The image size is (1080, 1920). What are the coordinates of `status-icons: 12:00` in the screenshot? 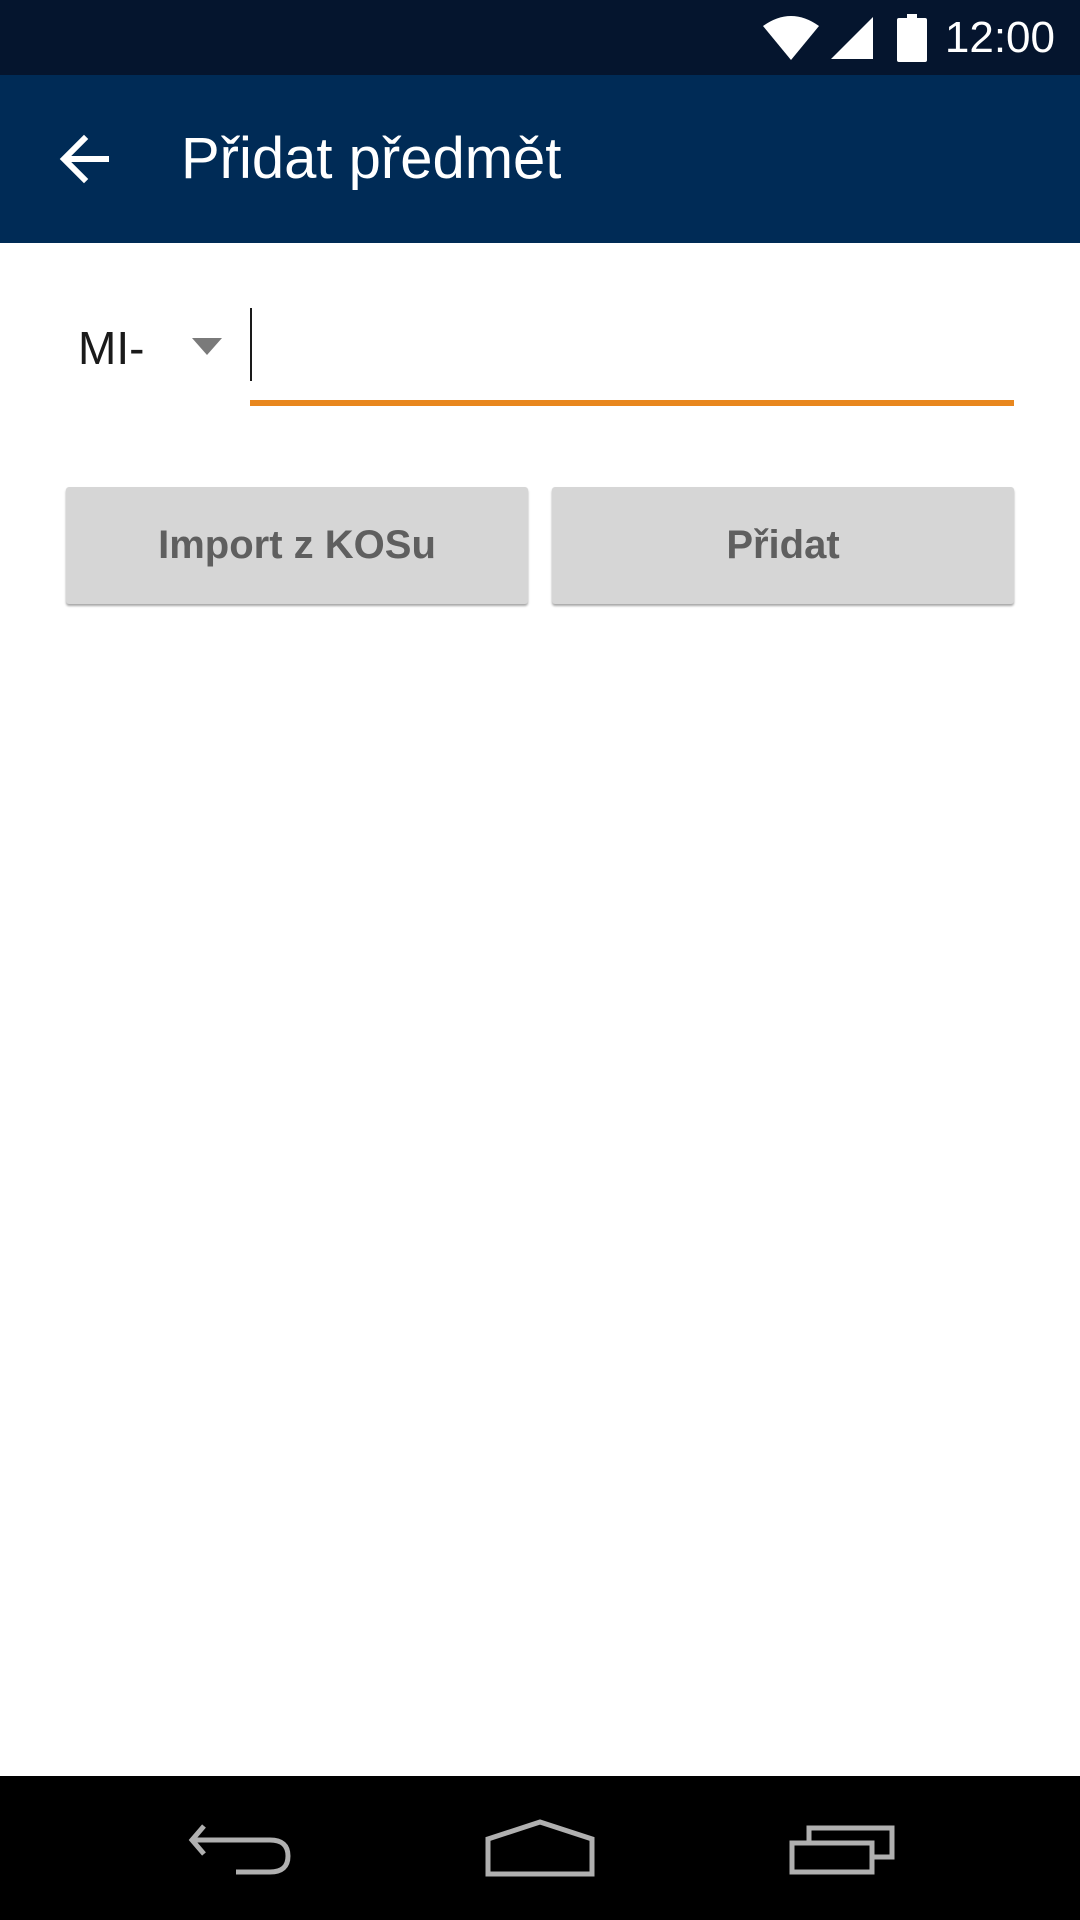 It's located at (920, 37).